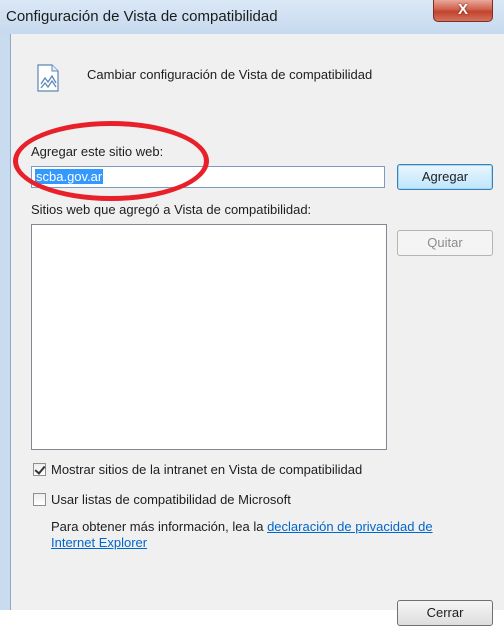  Describe the element at coordinates (350, 526) in the screenshot. I see `privacy-link-line1: declaración de privacidad de` at that location.